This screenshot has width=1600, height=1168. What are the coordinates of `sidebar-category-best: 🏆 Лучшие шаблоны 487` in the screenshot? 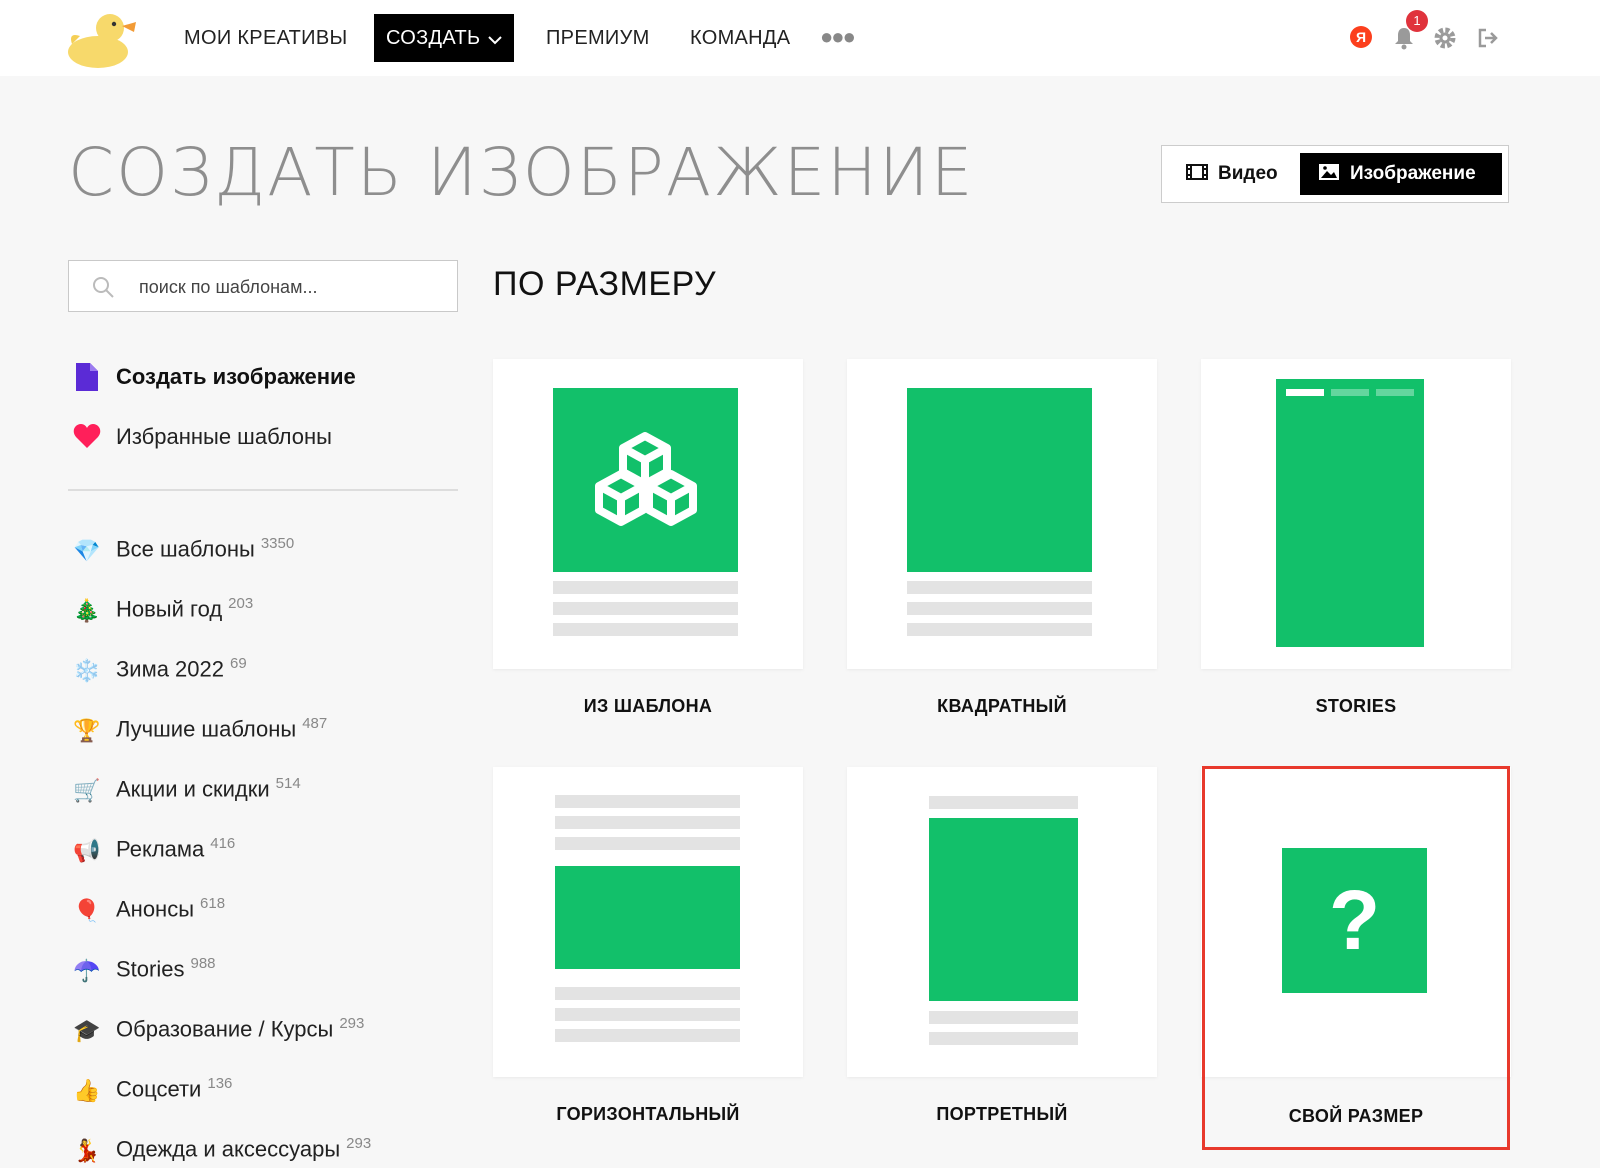 It's located at (200, 724).